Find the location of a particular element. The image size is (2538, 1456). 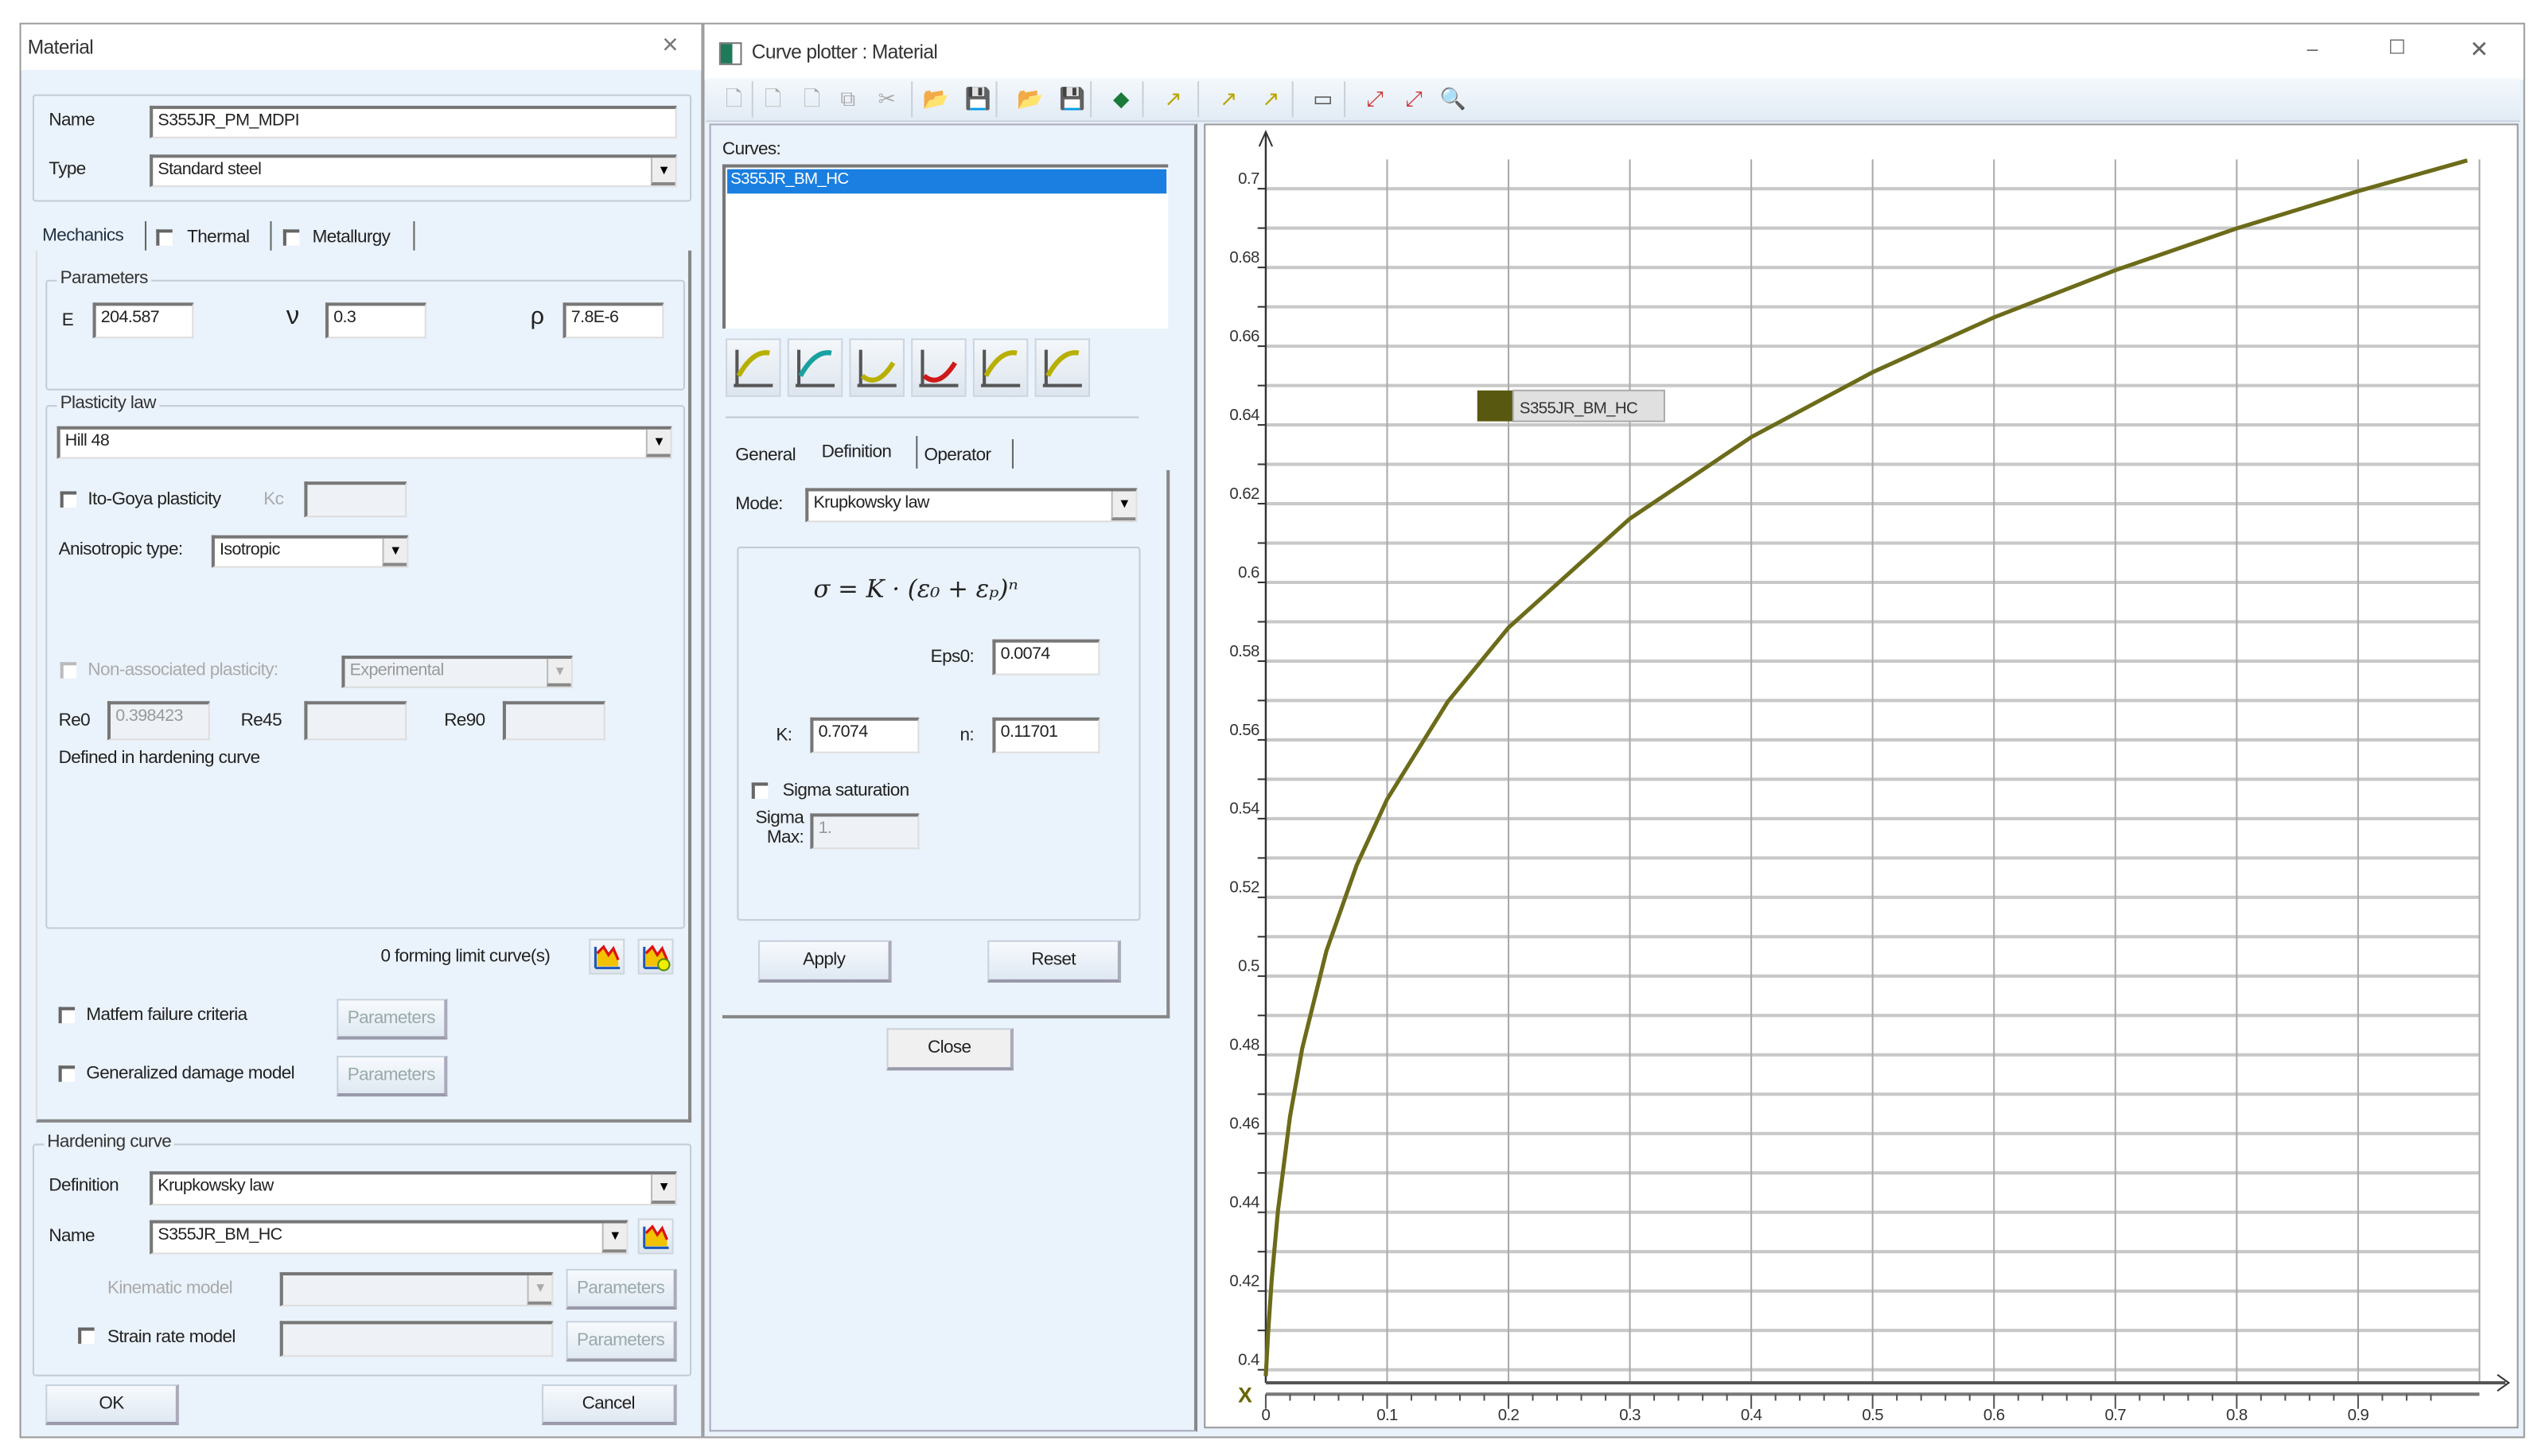

forming-limit-chart-icon is located at coordinates (607, 956).